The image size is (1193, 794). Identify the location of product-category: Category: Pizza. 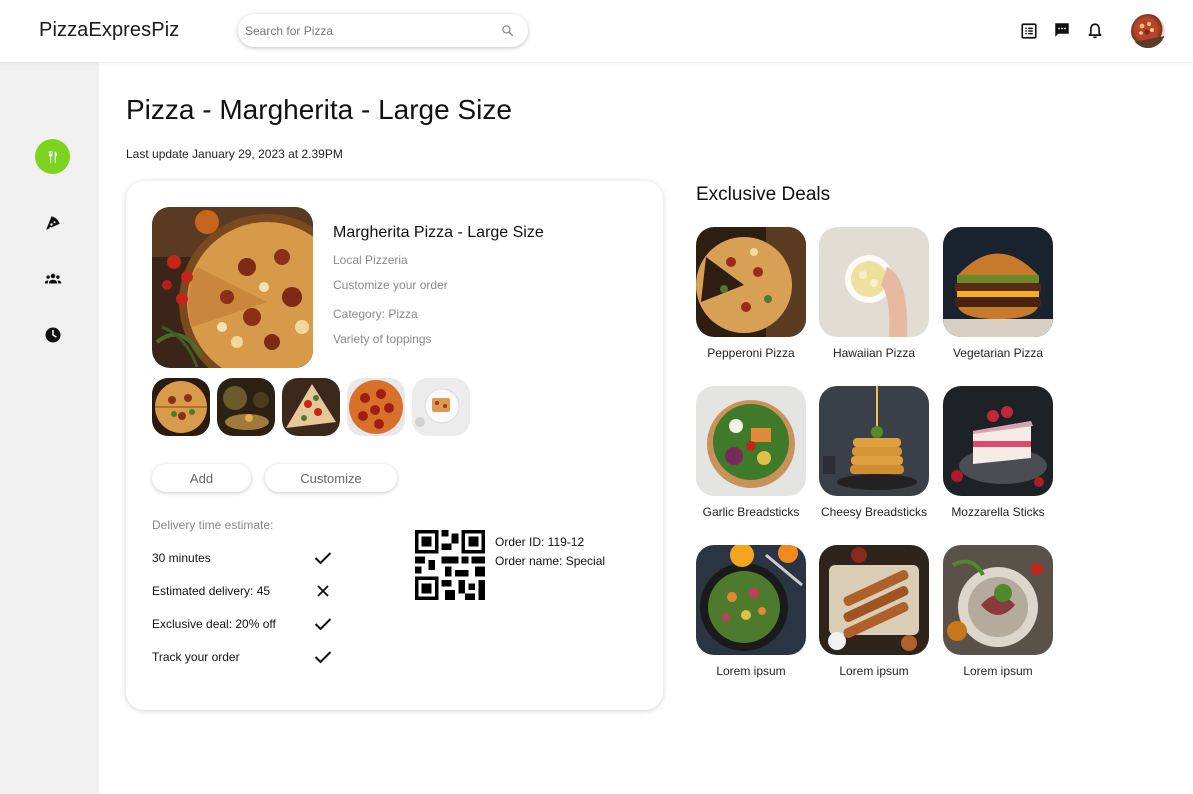
(375, 314).